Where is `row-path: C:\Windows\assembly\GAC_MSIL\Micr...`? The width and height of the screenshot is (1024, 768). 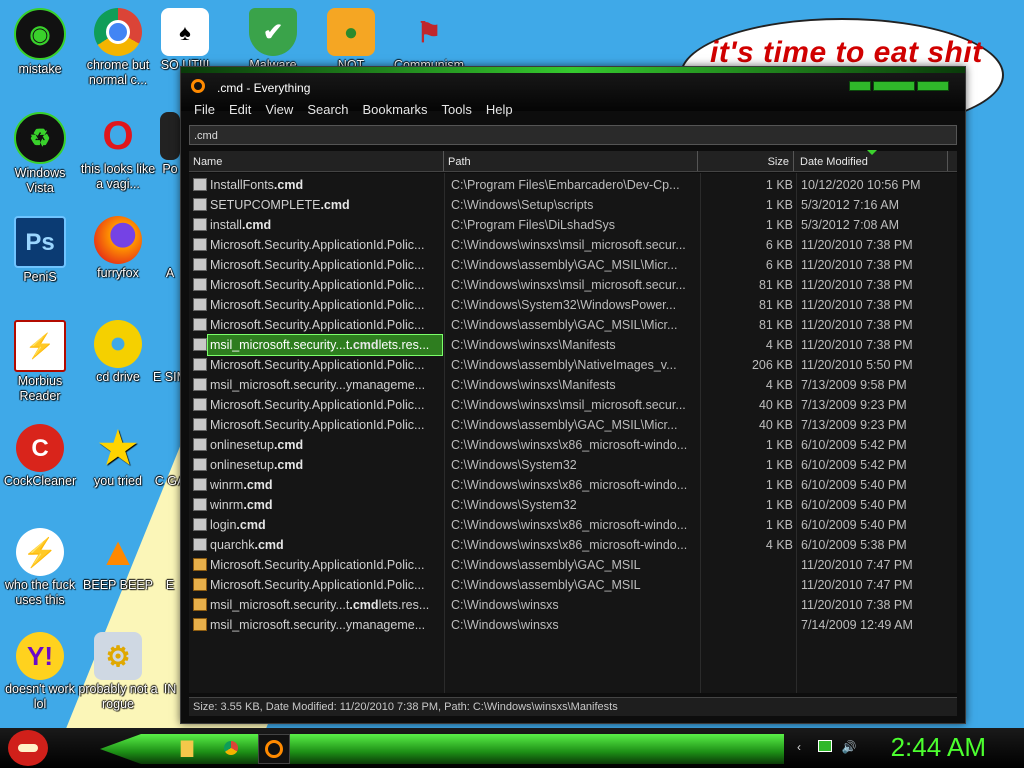
row-path: C:\Windows\assembly\GAC_MSIL\Micr... is located at coordinates (564, 325).